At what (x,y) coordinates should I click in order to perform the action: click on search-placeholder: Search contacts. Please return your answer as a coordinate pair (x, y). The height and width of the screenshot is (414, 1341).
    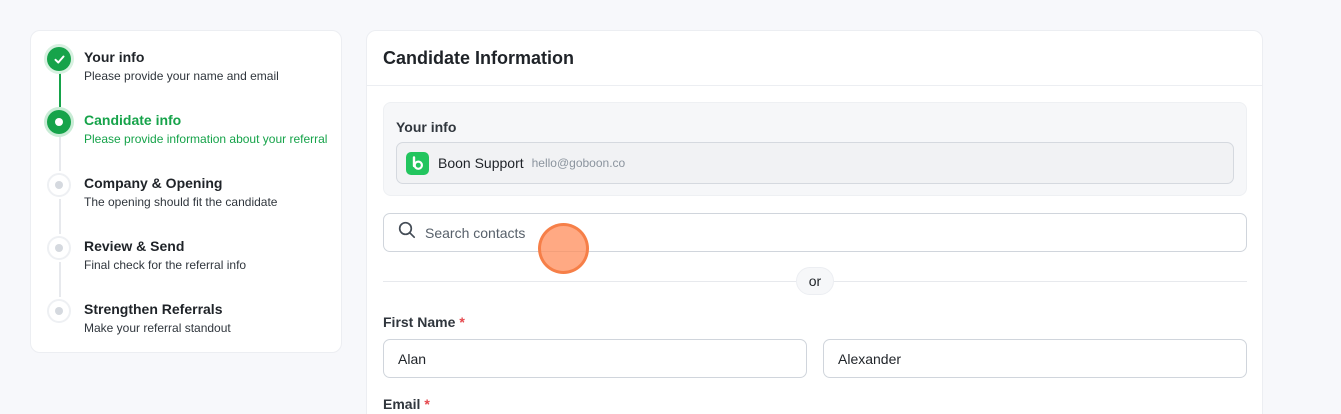
    Looking at the image, I should click on (475, 232).